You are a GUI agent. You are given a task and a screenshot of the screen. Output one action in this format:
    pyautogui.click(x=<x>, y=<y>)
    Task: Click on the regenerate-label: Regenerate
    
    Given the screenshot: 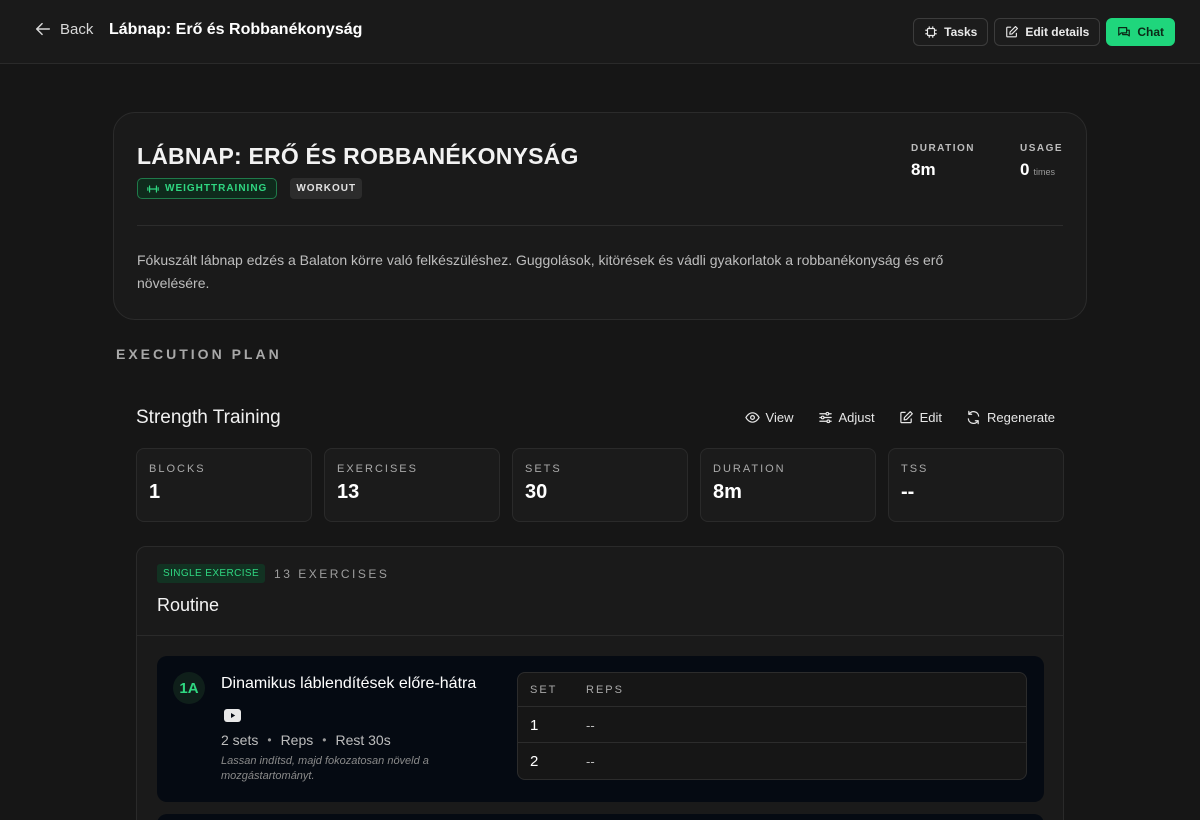 What is the action you would take?
    pyautogui.click(x=1021, y=417)
    